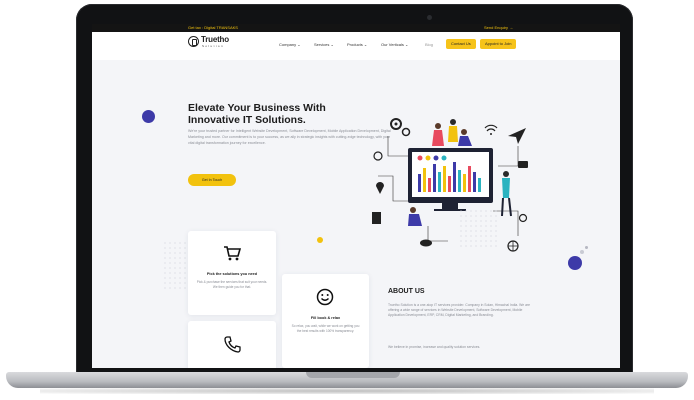 This screenshot has height=400, width=694. What do you see at coordinates (212, 180) in the screenshot?
I see `get-in-touch-button: Get In Touch` at bounding box center [212, 180].